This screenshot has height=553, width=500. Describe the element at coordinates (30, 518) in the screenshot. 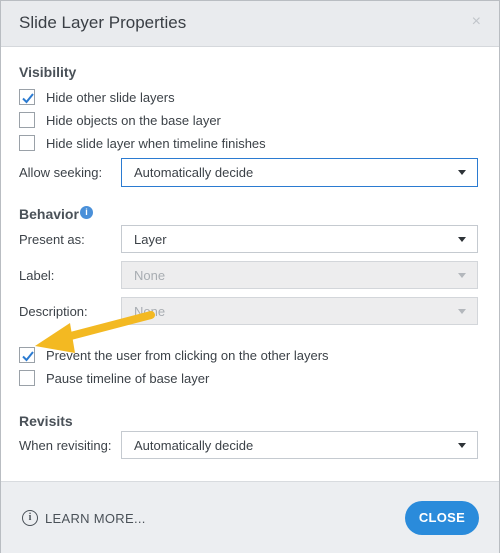

I see `info-circle-icon: i` at that location.